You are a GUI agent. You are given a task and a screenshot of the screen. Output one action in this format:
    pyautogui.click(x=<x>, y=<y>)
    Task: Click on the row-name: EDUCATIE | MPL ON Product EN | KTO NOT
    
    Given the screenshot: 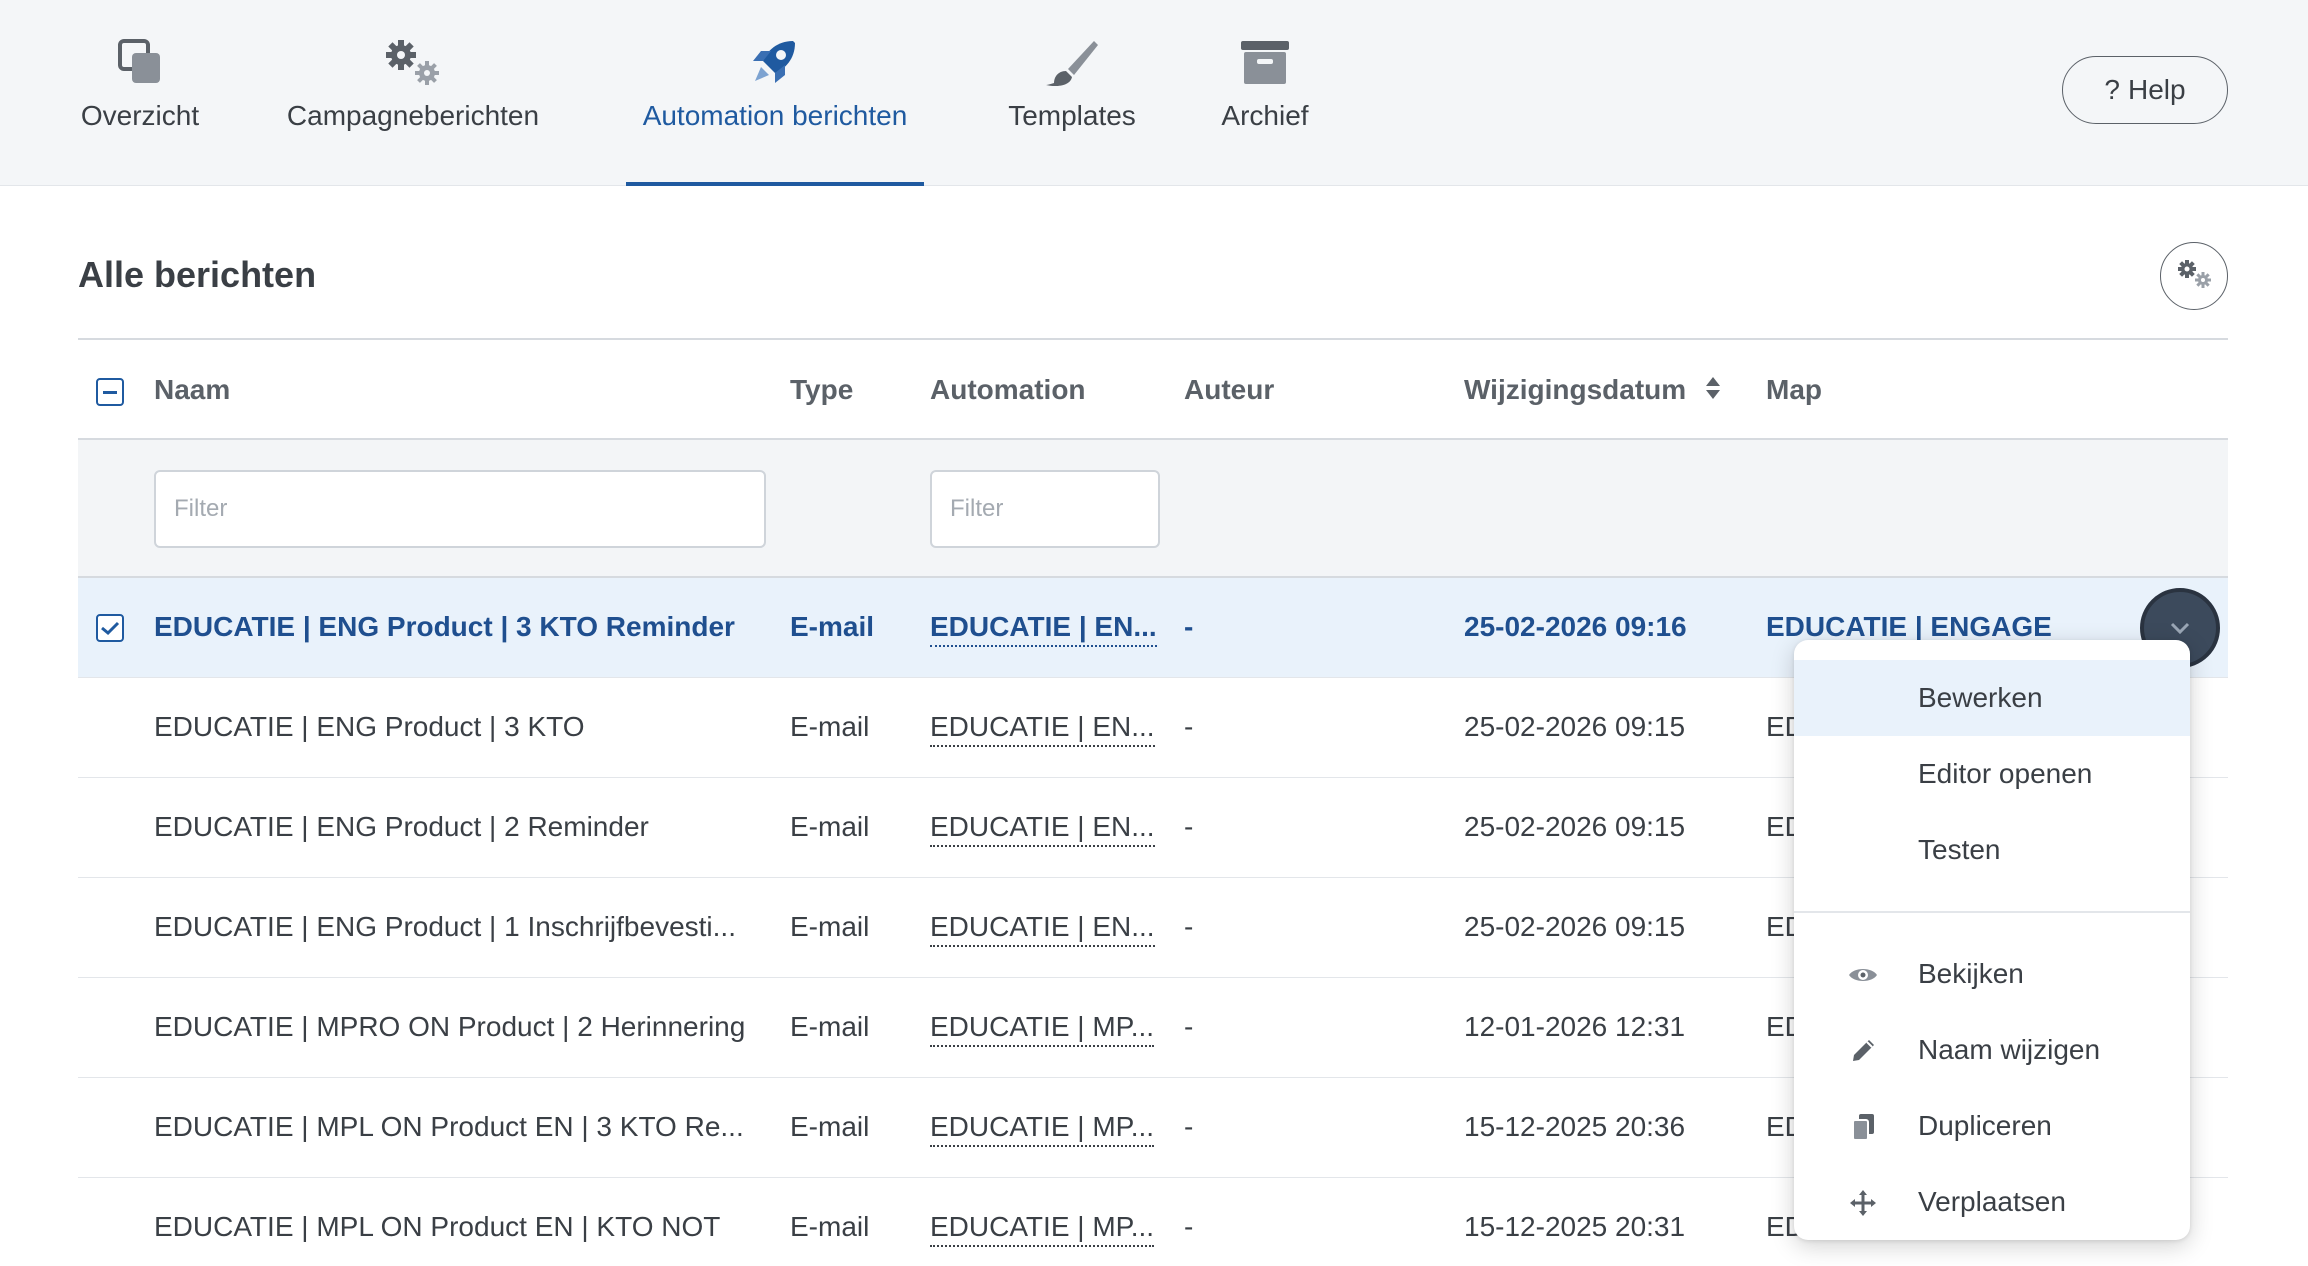 What is the action you would take?
    pyautogui.click(x=437, y=1227)
    